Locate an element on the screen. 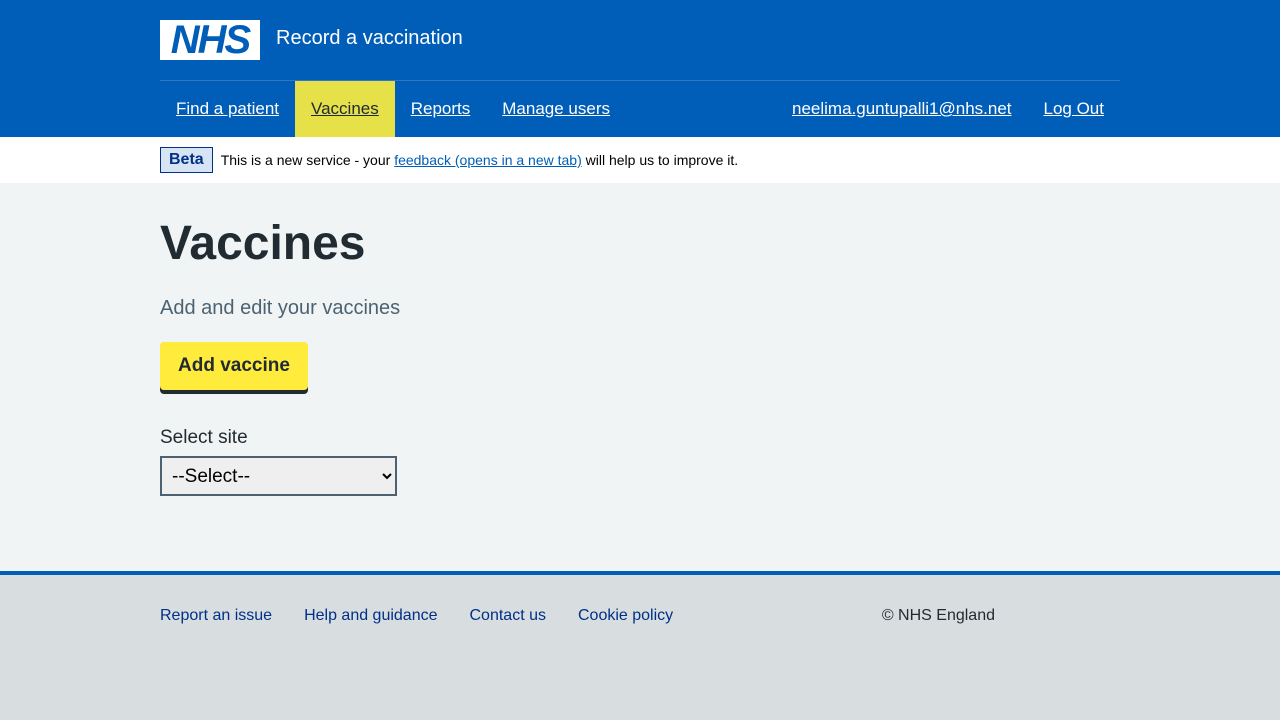 The image size is (1280, 720). feedback-link: feedback (opens in a new tab) is located at coordinates (488, 160).